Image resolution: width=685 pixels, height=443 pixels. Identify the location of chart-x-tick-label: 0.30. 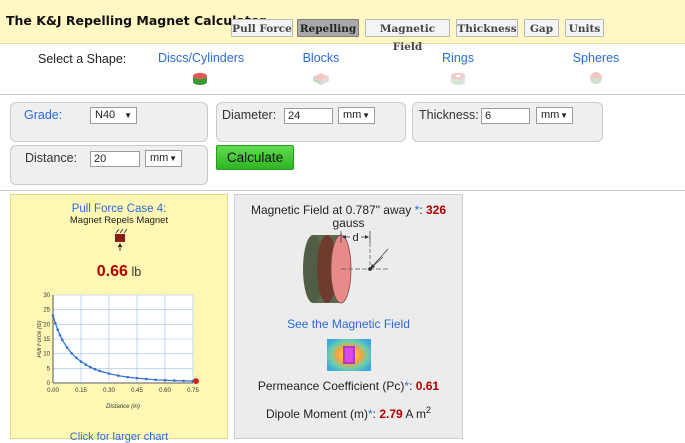
(109, 391).